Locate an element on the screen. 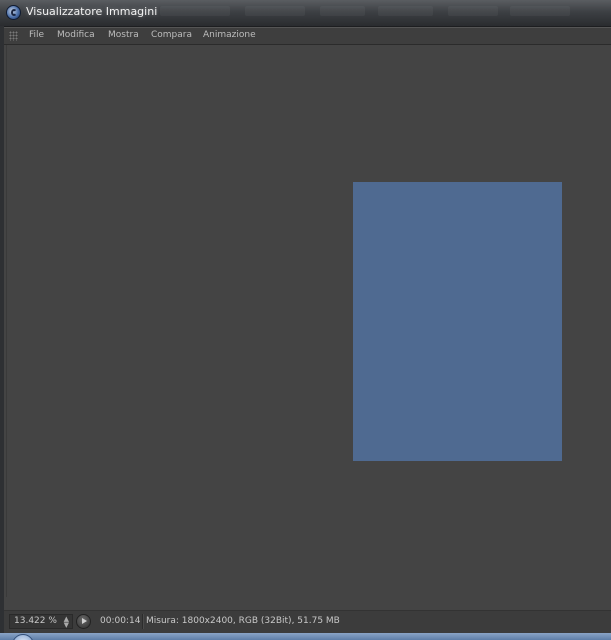 The width and height of the screenshot is (611, 640). rendered-image is located at coordinates (457, 321).